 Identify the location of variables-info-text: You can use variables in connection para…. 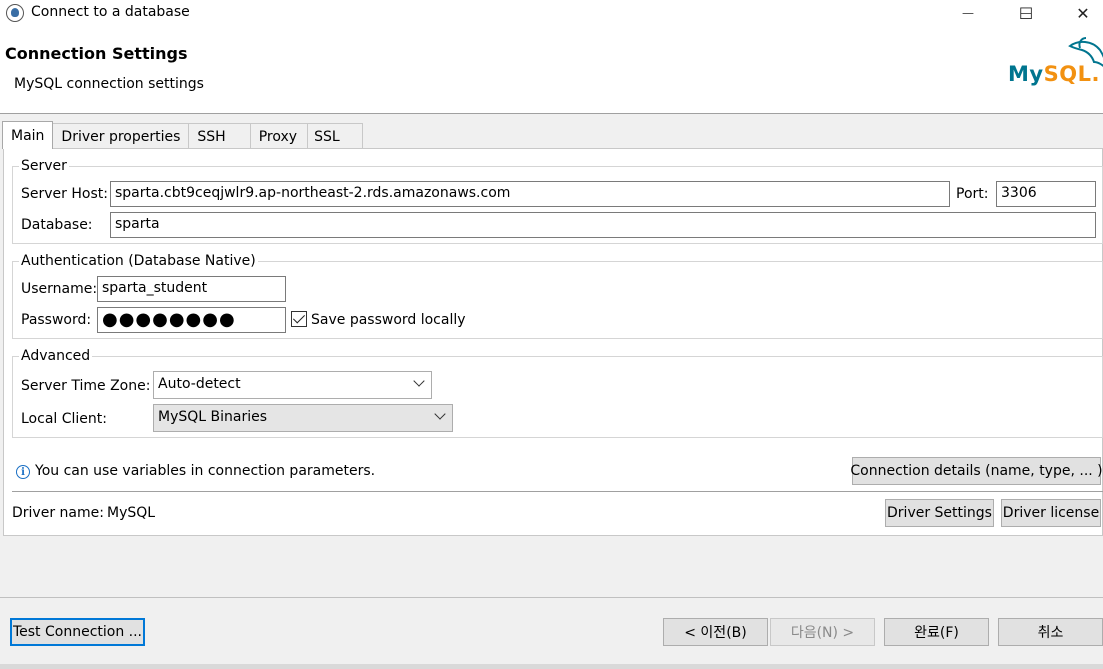
(205, 471).